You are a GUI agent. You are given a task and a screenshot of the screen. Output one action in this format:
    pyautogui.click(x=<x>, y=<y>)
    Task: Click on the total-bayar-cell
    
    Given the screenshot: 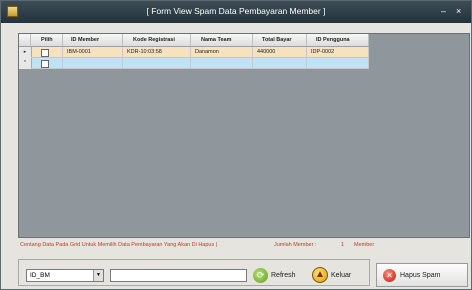 What is the action you would take?
    pyautogui.click(x=280, y=63)
    